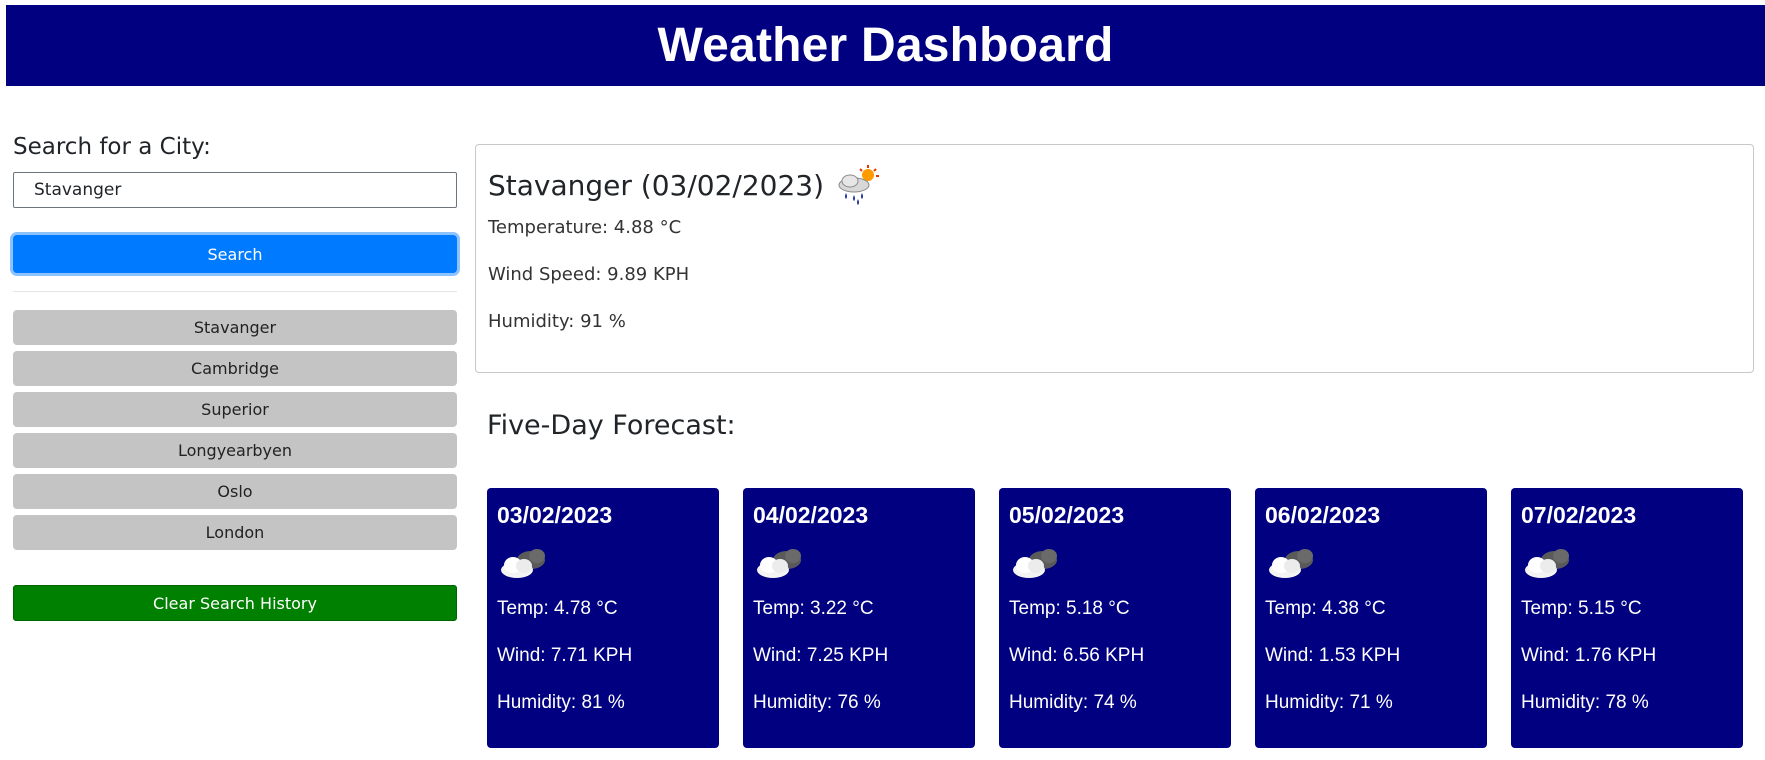 This screenshot has width=1765, height=760. What do you see at coordinates (235, 491) in the screenshot?
I see `history-item-oslo: Oslo` at bounding box center [235, 491].